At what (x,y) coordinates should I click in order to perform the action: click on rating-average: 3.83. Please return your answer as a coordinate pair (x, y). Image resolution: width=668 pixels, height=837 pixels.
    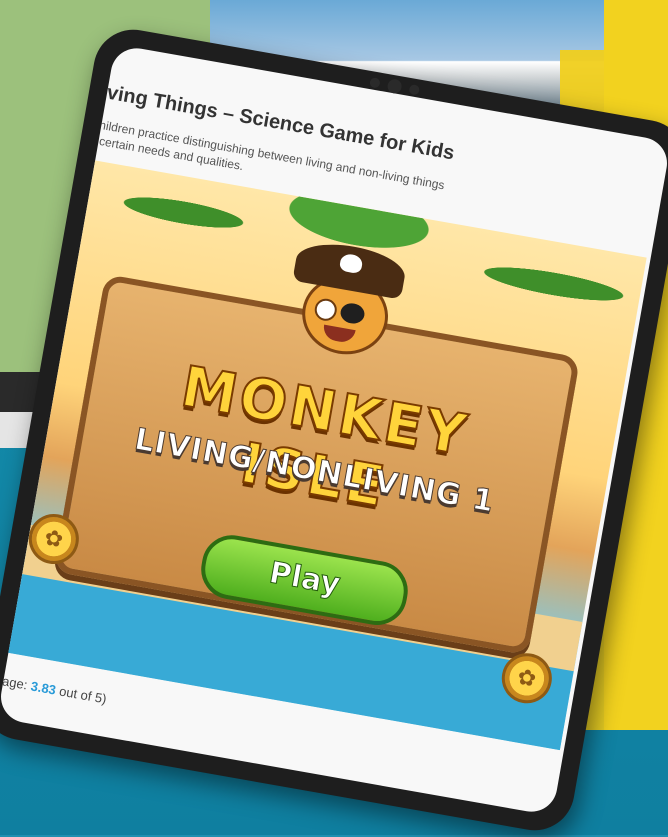
    Looking at the image, I should click on (43, 688).